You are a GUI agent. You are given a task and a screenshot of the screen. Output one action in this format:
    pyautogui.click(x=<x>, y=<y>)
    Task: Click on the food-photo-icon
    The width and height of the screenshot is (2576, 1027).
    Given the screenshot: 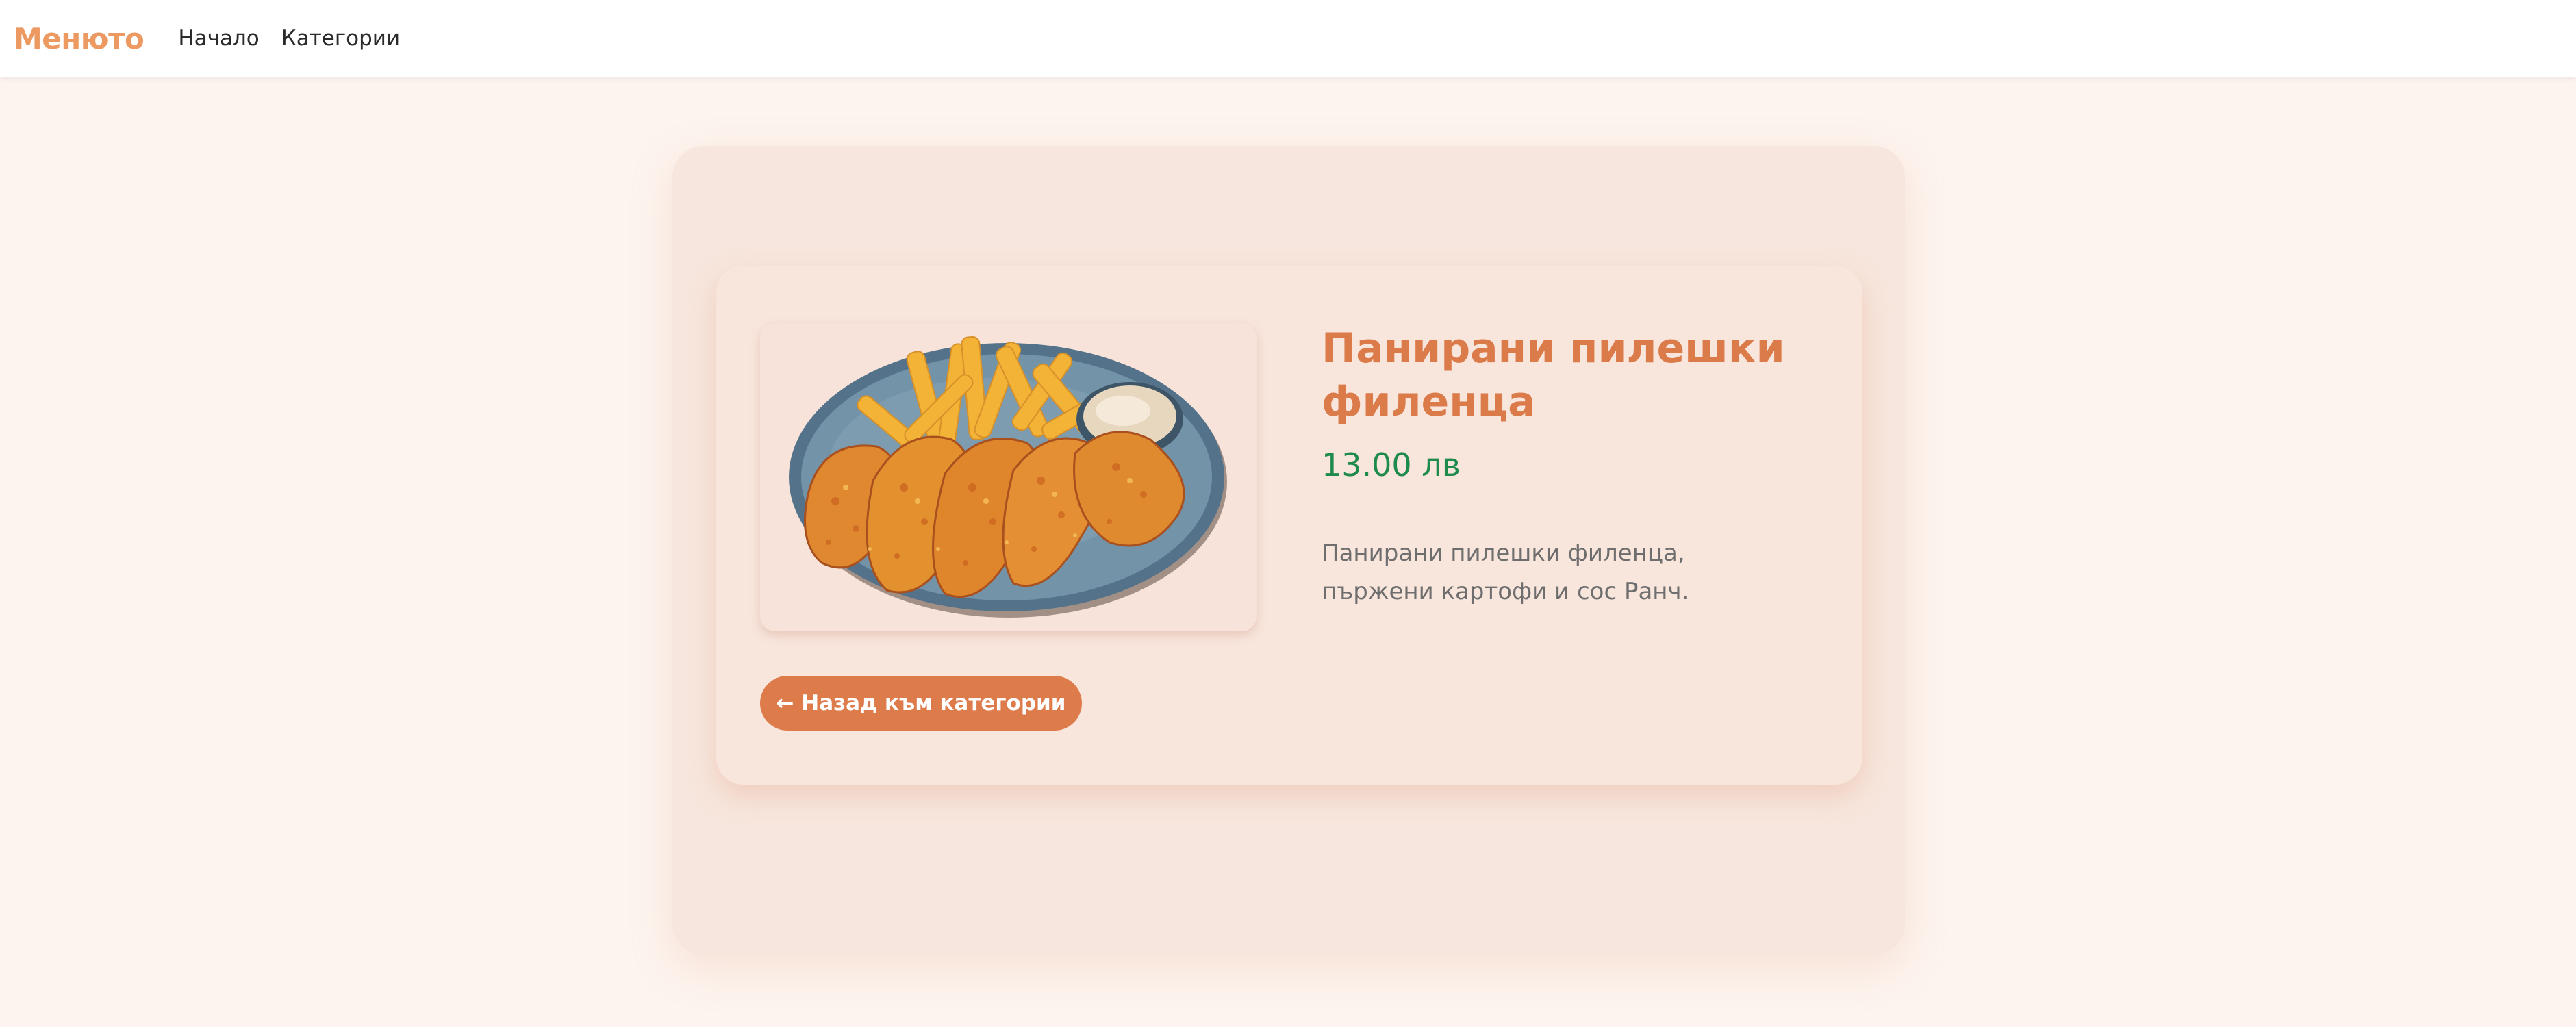 What is the action you would take?
    pyautogui.click(x=1008, y=476)
    